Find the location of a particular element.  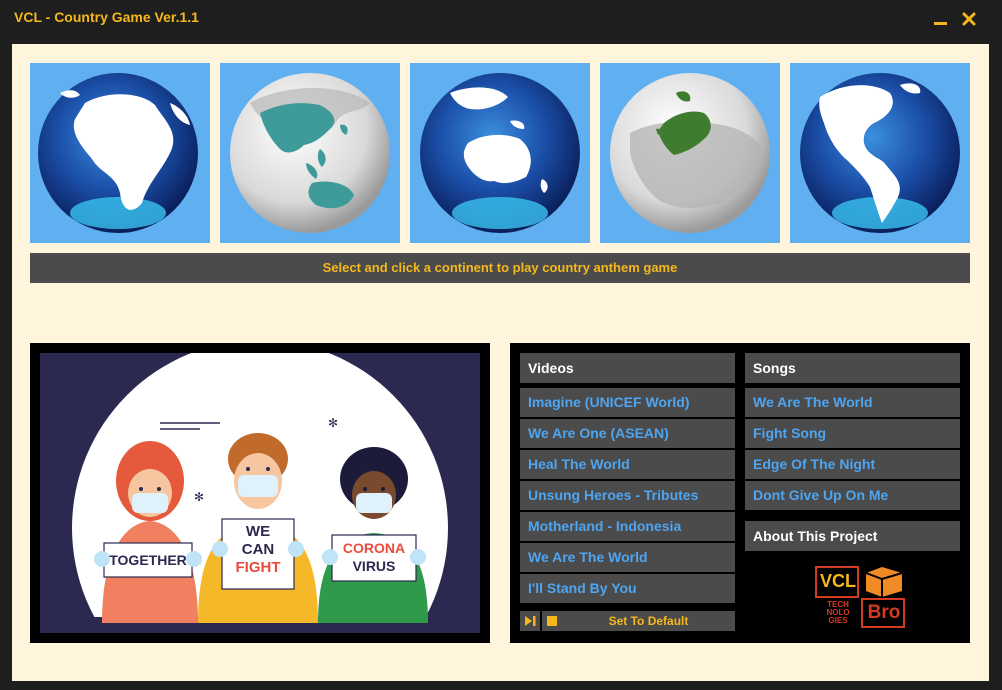

sign-can: CAN is located at coordinates (258, 549).